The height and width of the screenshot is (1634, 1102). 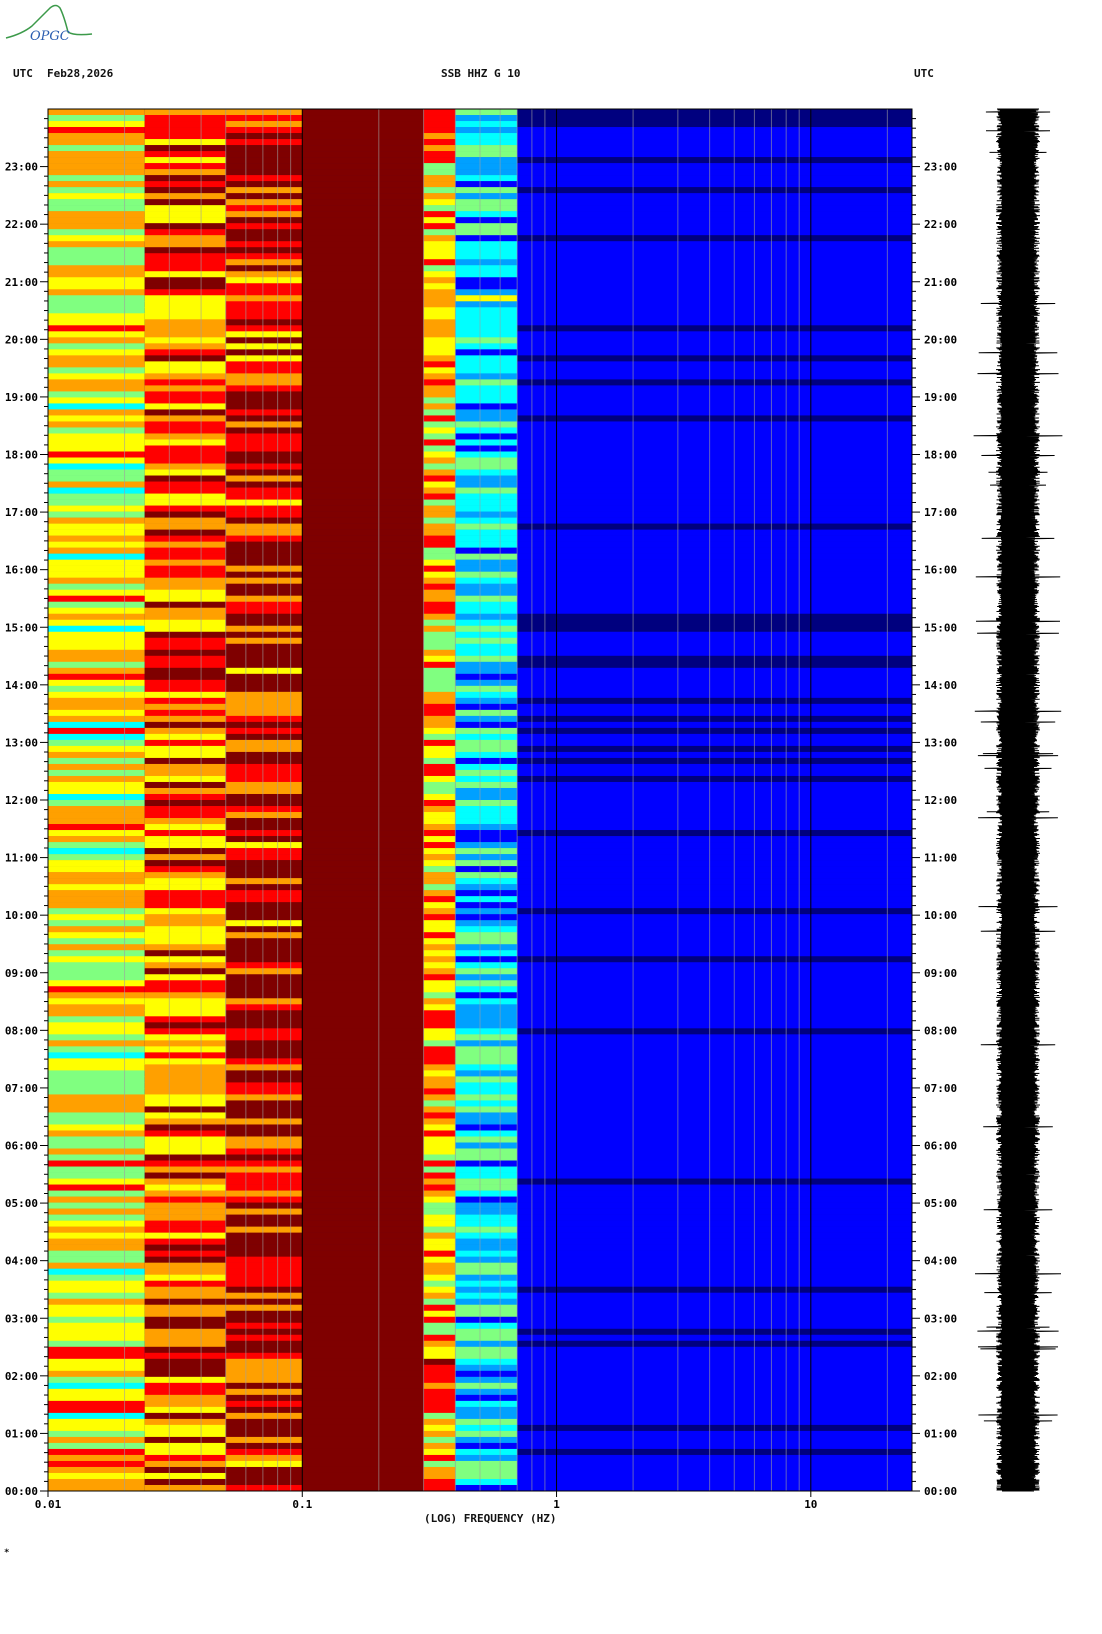 What do you see at coordinates (940, 397) in the screenshot?
I see `y-tick-label-right: 19:00` at bounding box center [940, 397].